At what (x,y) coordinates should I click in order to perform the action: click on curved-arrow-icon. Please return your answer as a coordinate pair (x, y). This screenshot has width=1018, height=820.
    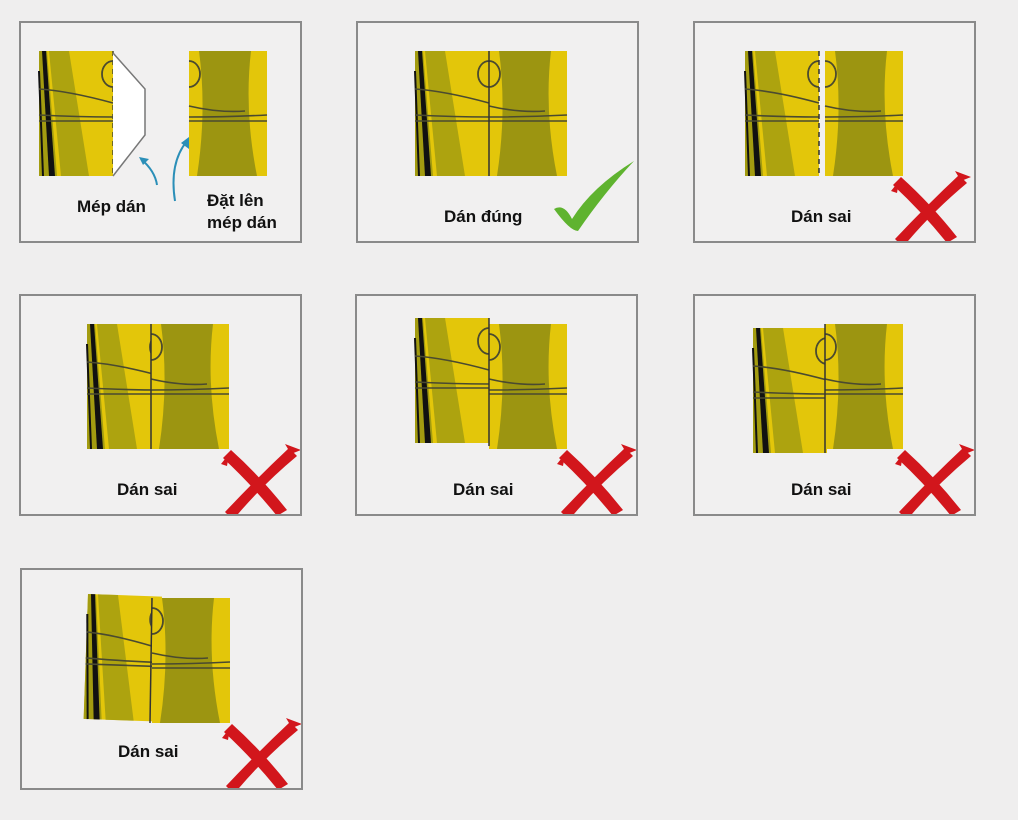
    Looking at the image, I should click on (180, 171).